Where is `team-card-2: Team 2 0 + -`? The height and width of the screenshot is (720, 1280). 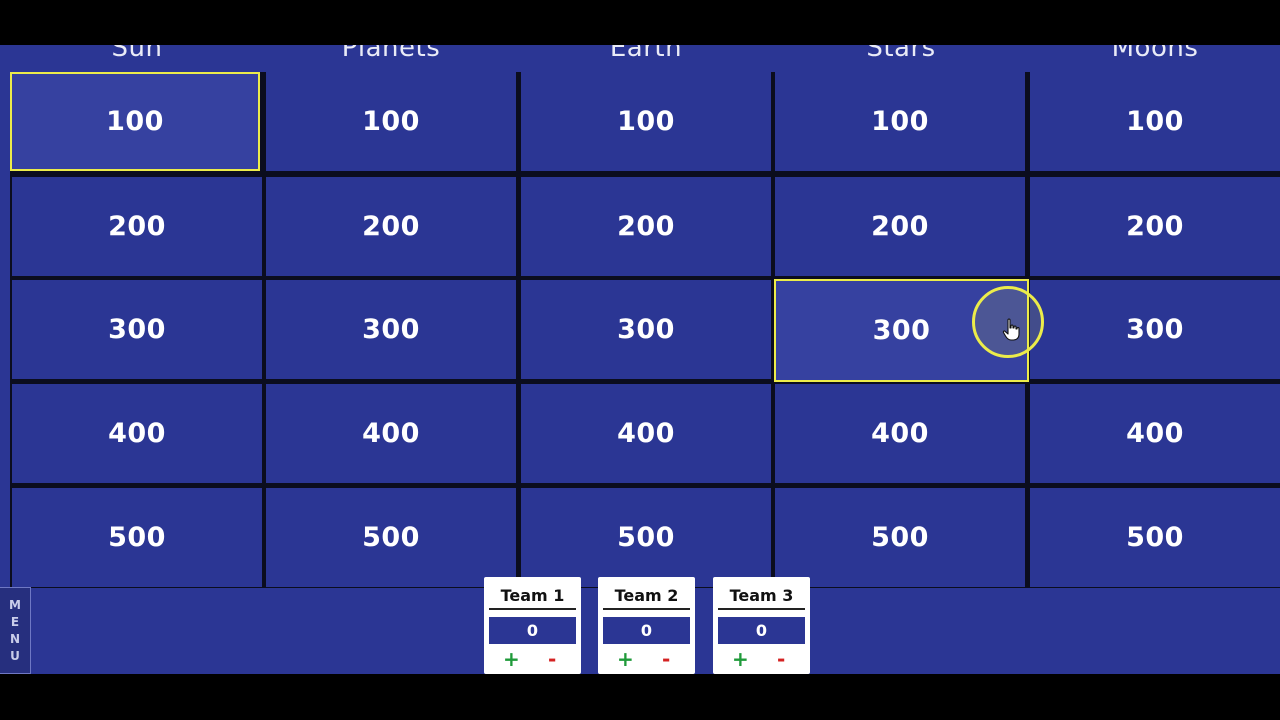 team-card-2: Team 2 0 + - is located at coordinates (646, 625).